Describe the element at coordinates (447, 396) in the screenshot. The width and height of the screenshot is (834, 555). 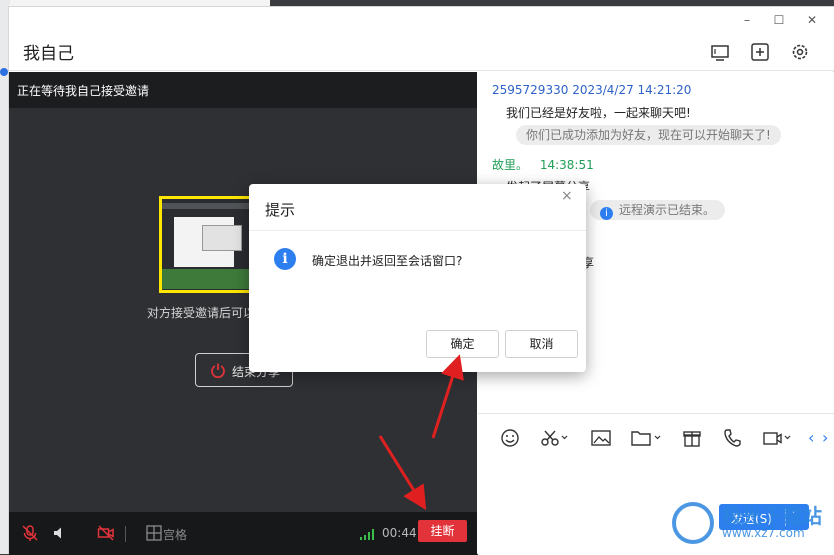
I see `annotation-arrow-ok` at that location.